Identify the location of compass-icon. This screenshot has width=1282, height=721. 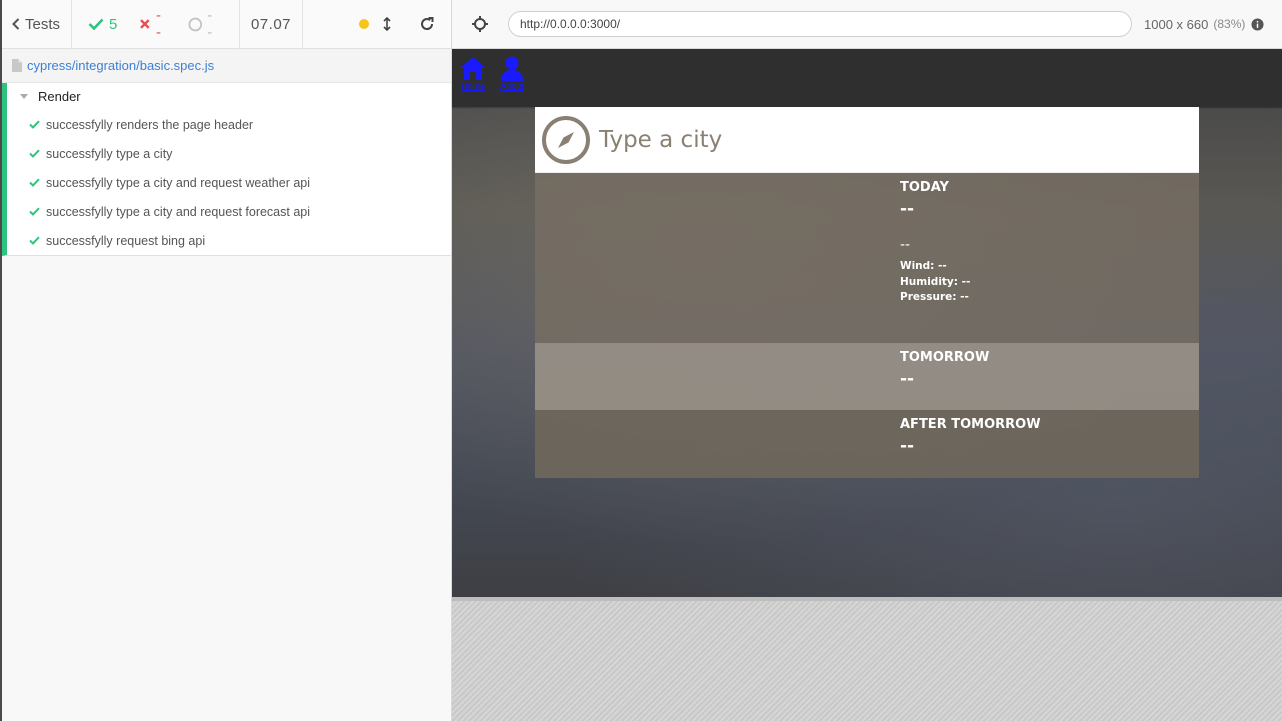
(566, 139).